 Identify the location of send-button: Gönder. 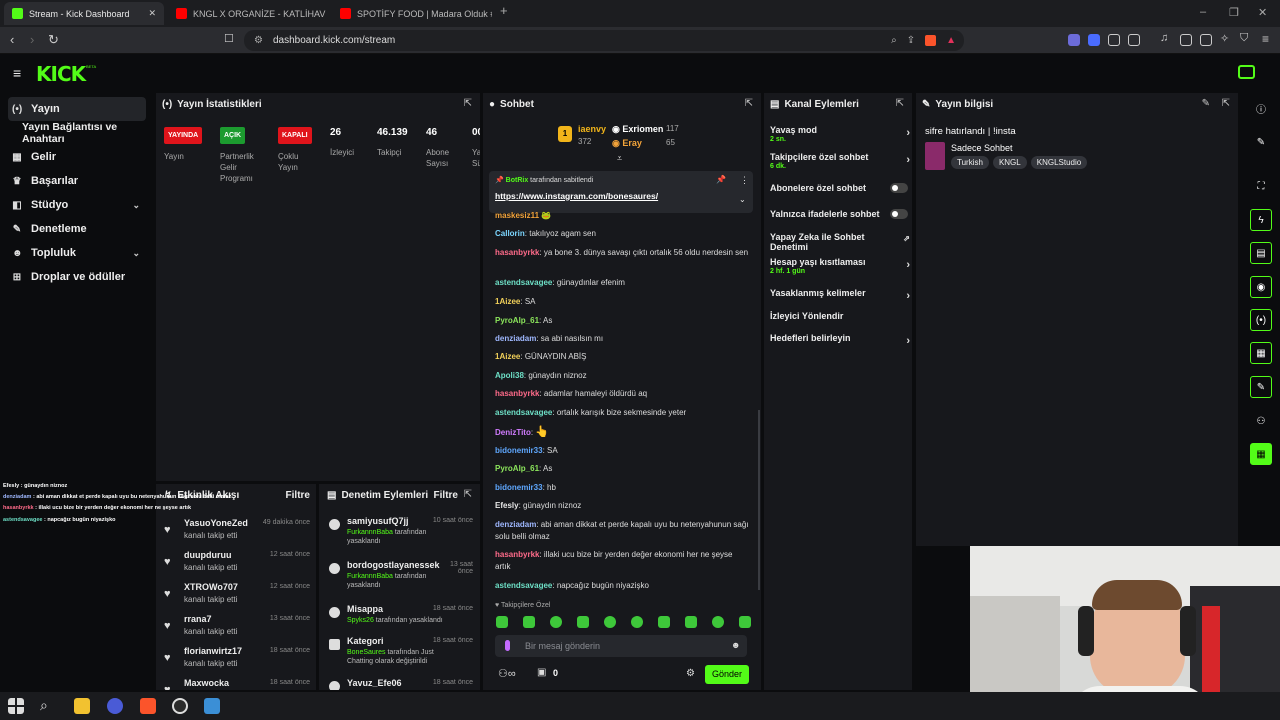
(727, 674).